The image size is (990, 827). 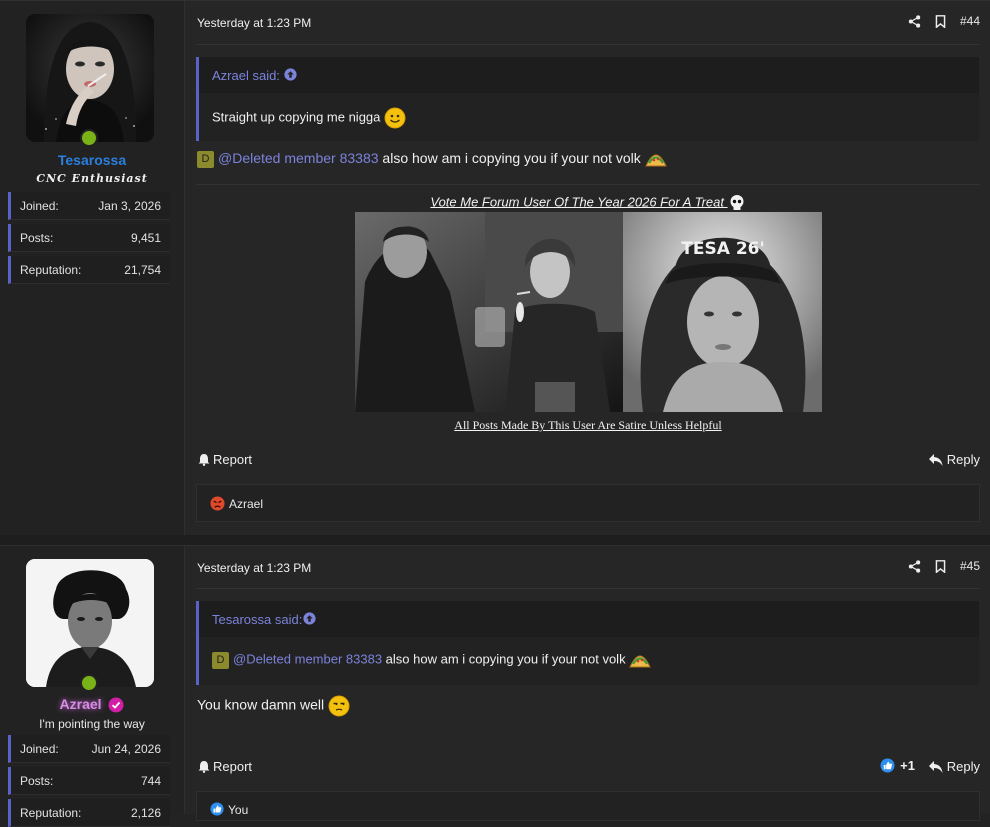 I want to click on post-text: You know damn well, so click(x=261, y=704).